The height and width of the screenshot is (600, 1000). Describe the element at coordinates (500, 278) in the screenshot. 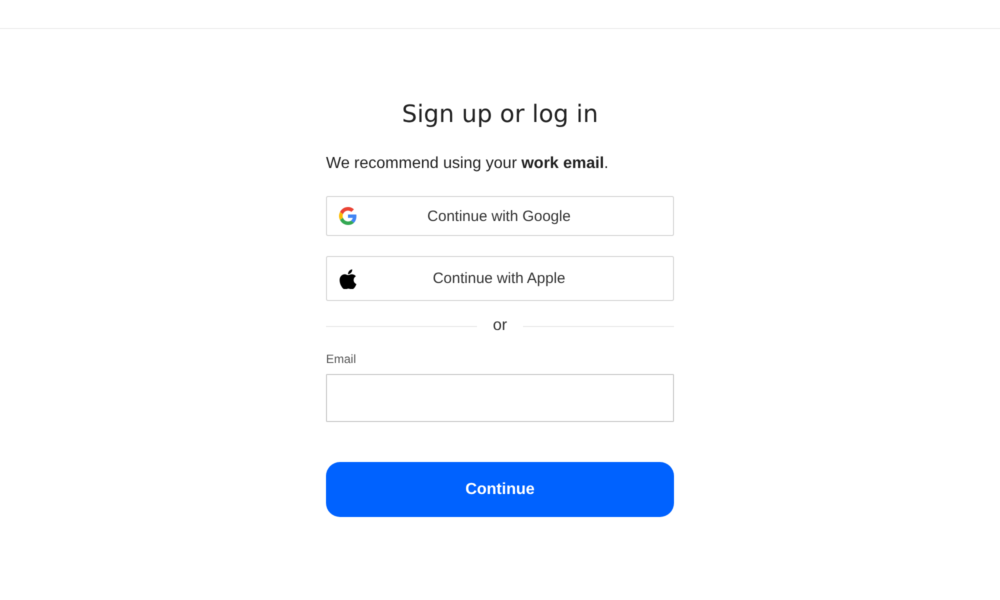

I see `apple-sign-in-button: Continue with Apple` at that location.